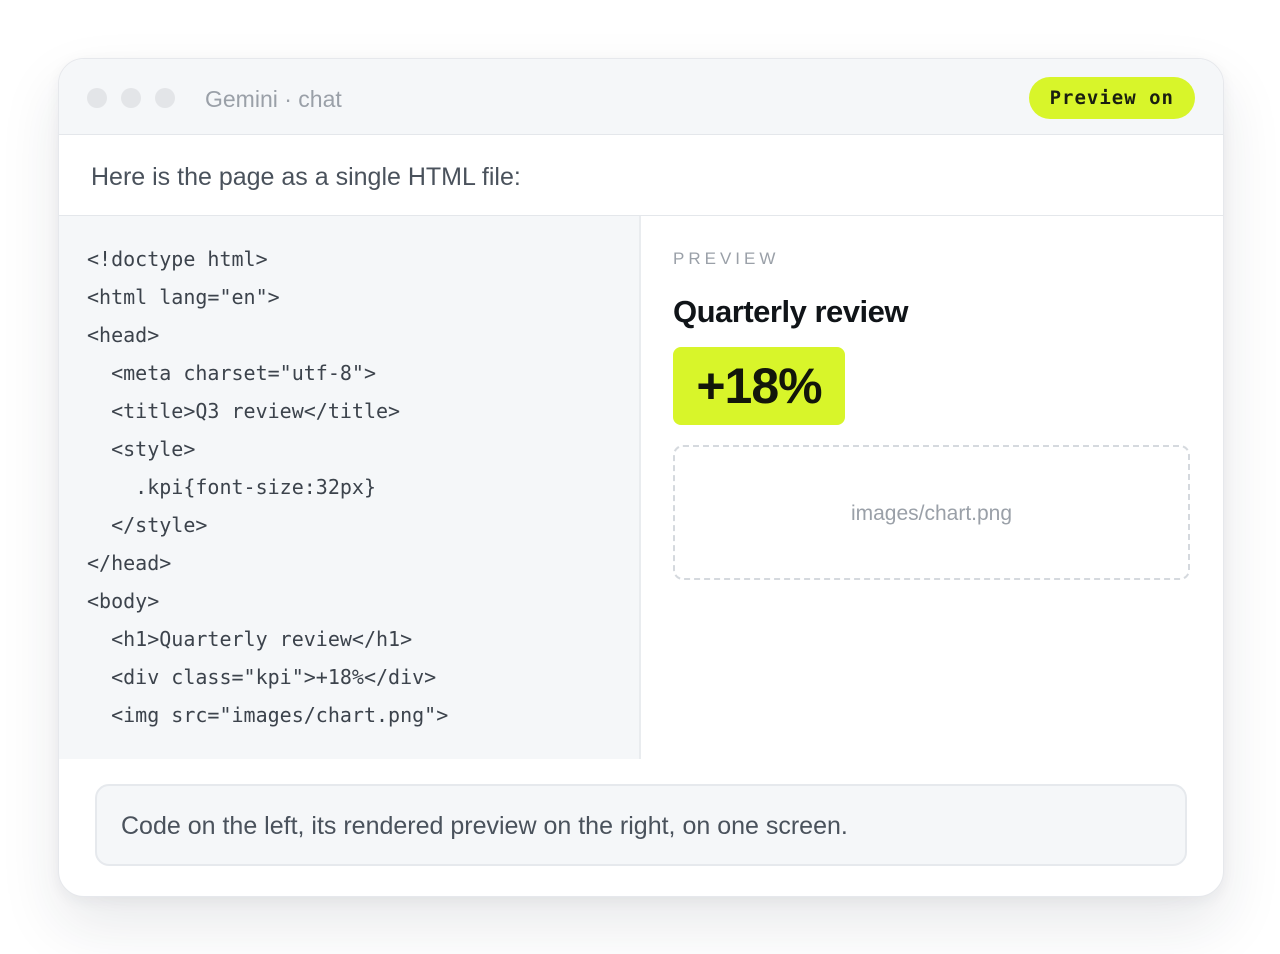 This screenshot has width=1280, height=954. What do you see at coordinates (123, 601) in the screenshot?
I see `code-line: <body>` at bounding box center [123, 601].